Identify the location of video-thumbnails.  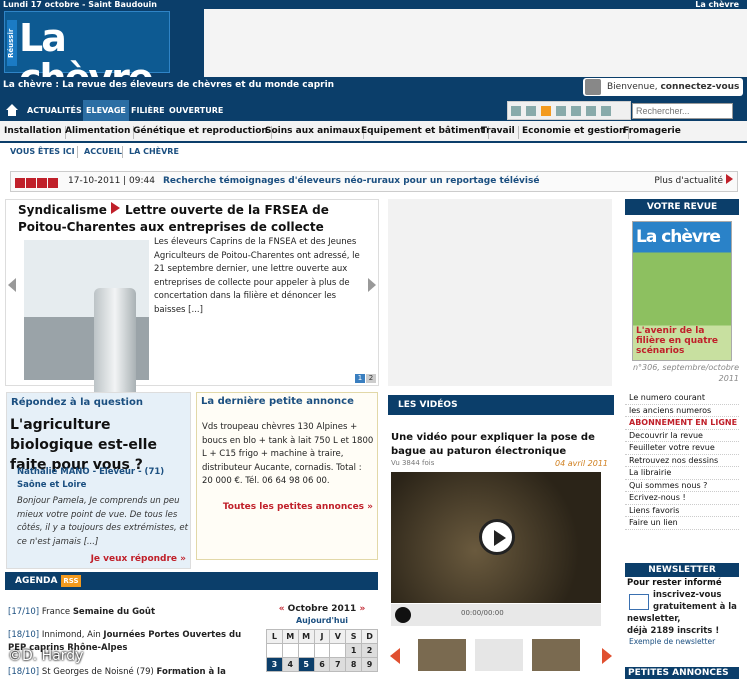
(501, 655).